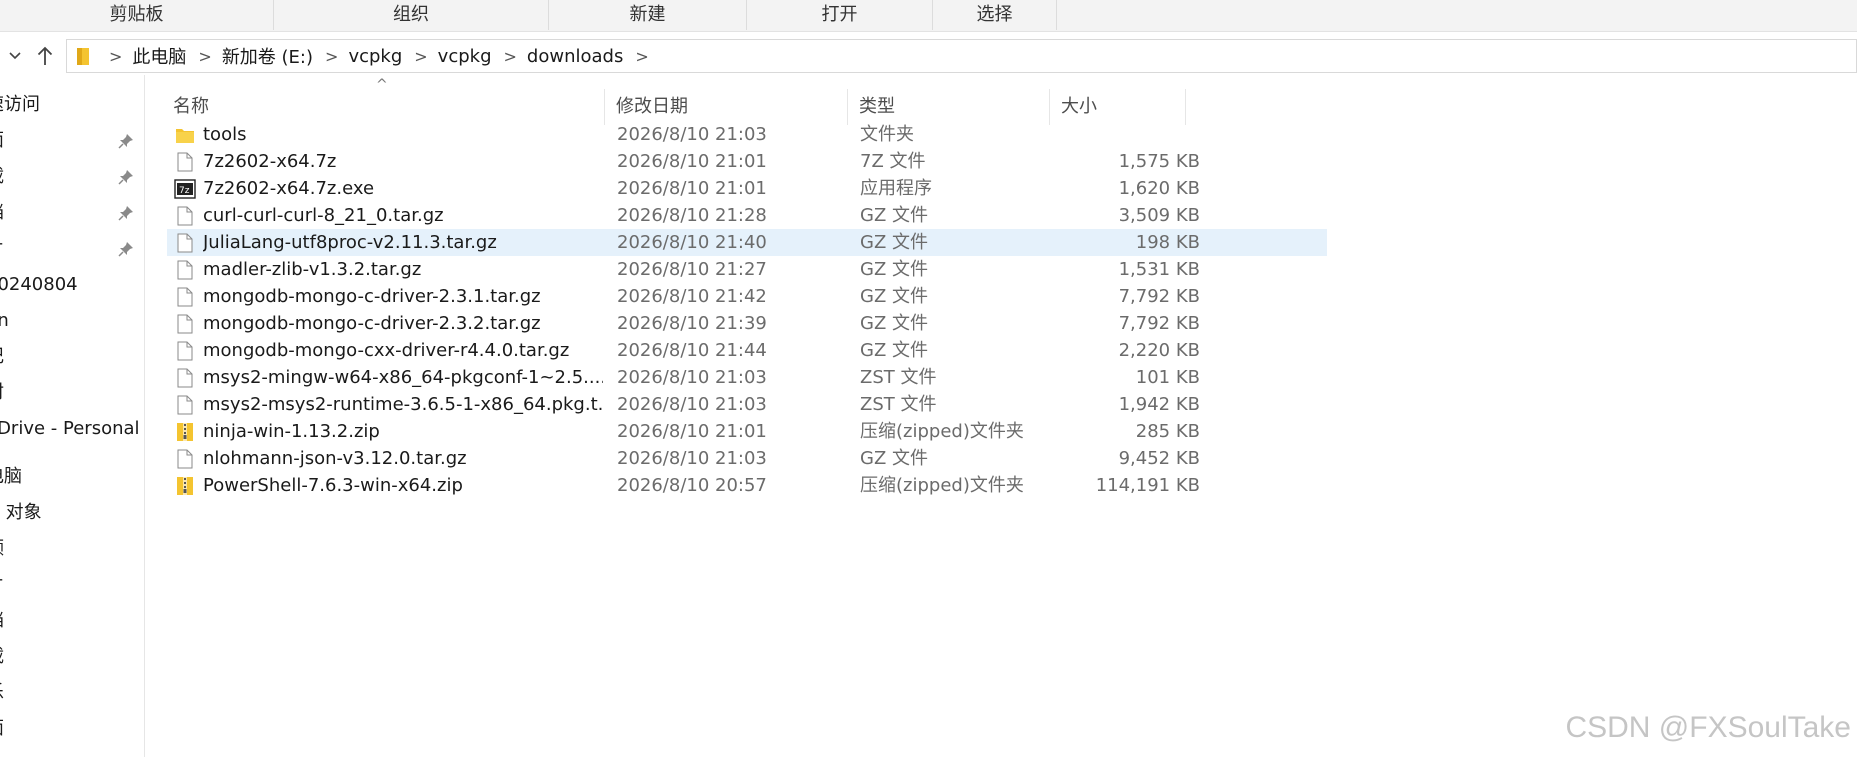 The image size is (1857, 757). I want to click on file-name: curl-curl-curl-8_21_0.tar.gz, so click(323, 215).